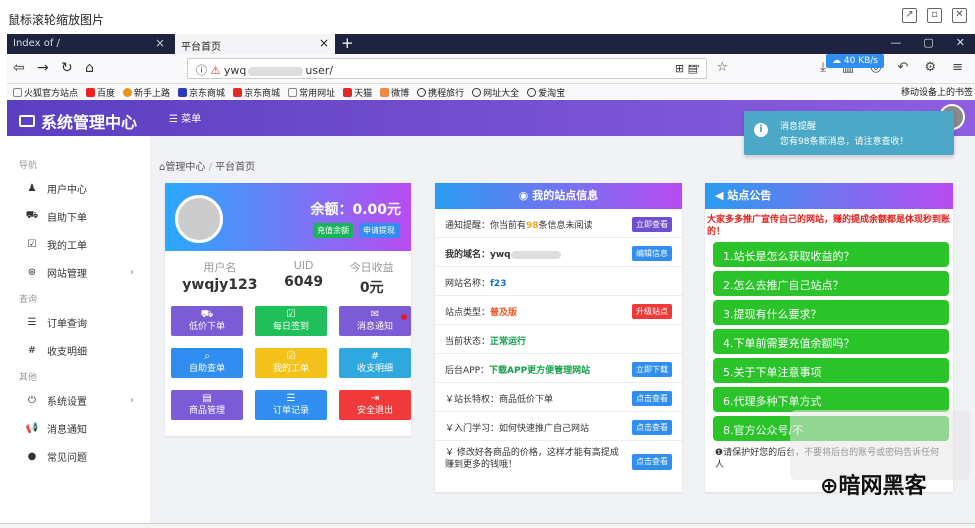 This screenshot has height=528, width=975. What do you see at coordinates (374, 411) in the screenshot?
I see `button-label: 安全退出` at bounding box center [374, 411].